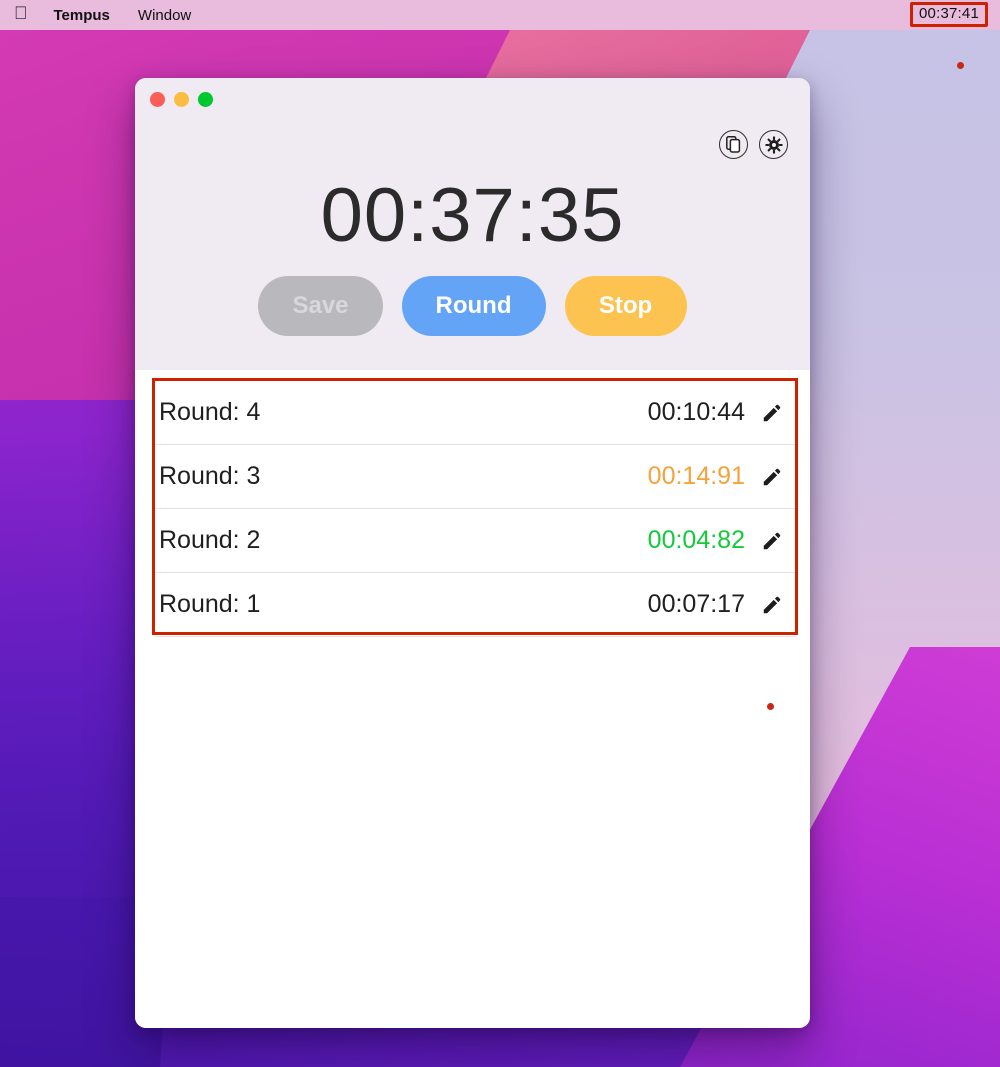 Image resolution: width=1000 pixels, height=1067 pixels. What do you see at coordinates (320, 306) in the screenshot?
I see `save-button: Save` at bounding box center [320, 306].